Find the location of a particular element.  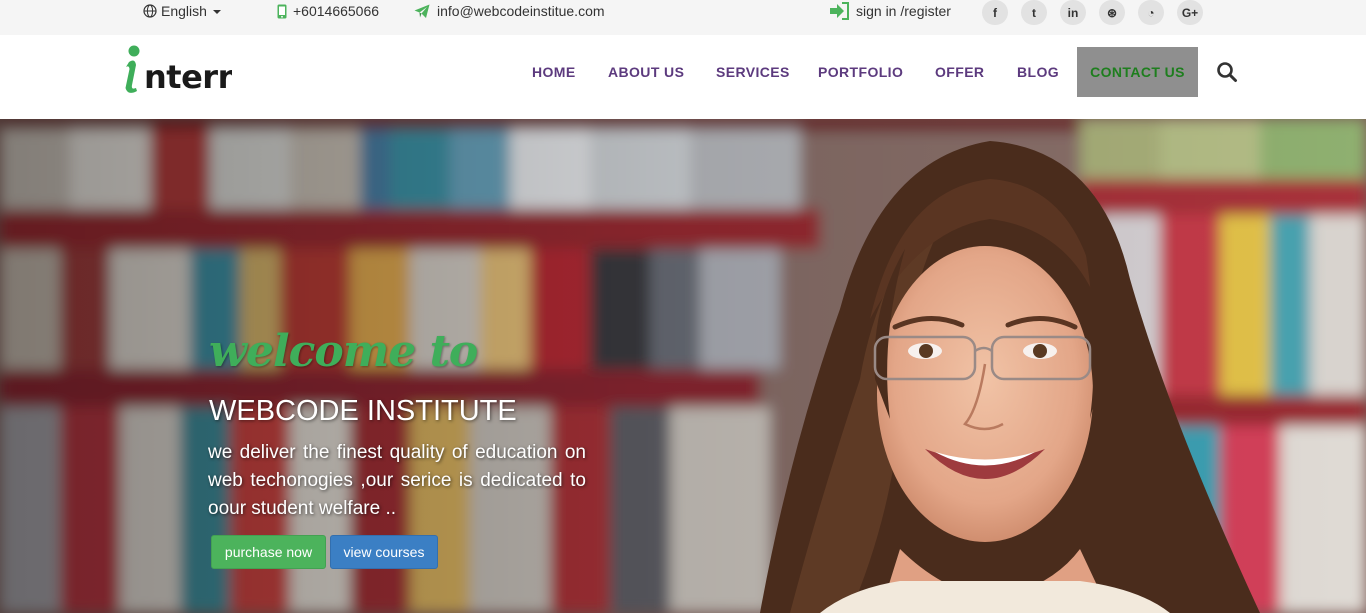

search-icon is located at coordinates (1227, 72).